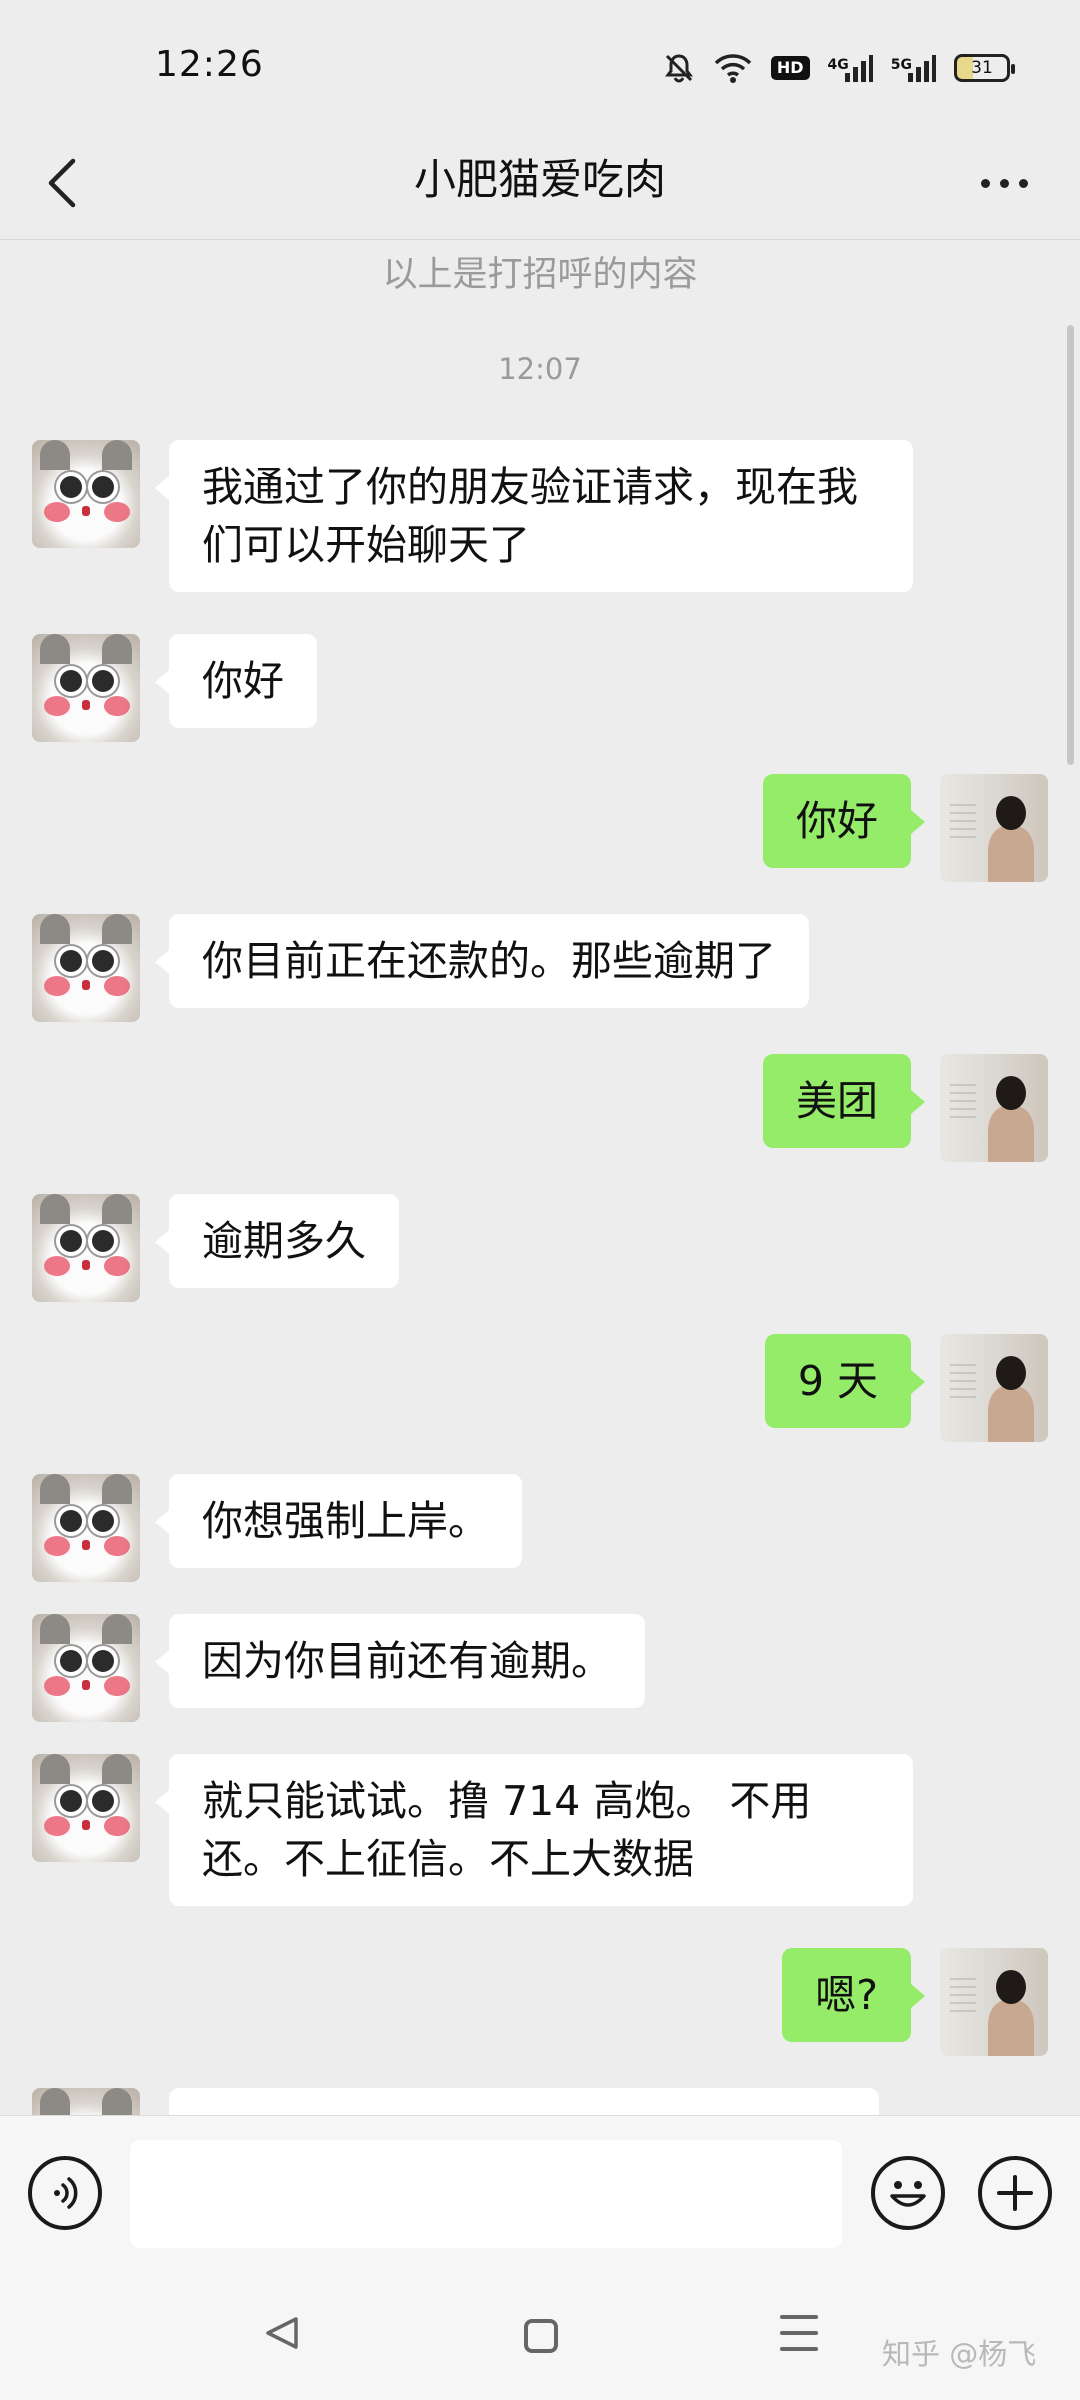 Image resolution: width=1080 pixels, height=2400 pixels. I want to click on system-nav-bar: 知乎 @杨飞, so click(540, 2337).